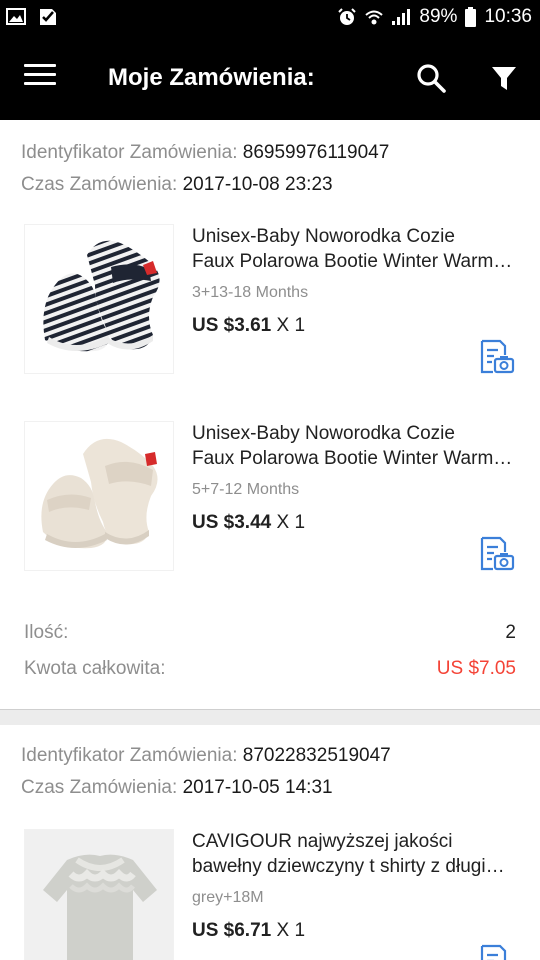 The height and width of the screenshot is (960, 540). What do you see at coordinates (270, 669) in the screenshot?
I see `total-row: Kwota całkowita: US $7.05` at bounding box center [270, 669].